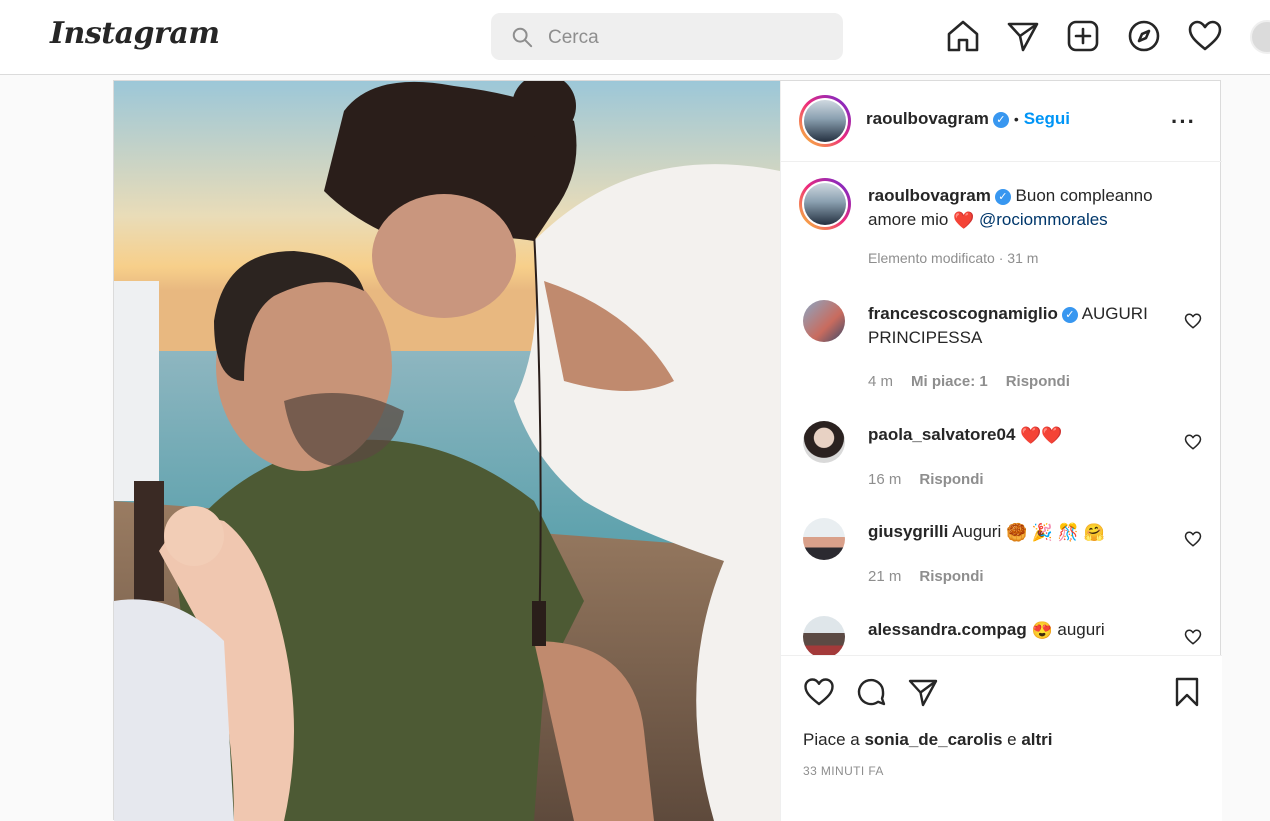 The image size is (1270, 821). Describe the element at coordinates (1001, 466) in the screenshot. I see `comment-item: paola_salvatore04 ❤️❤️ 16 m Rispondi` at that location.